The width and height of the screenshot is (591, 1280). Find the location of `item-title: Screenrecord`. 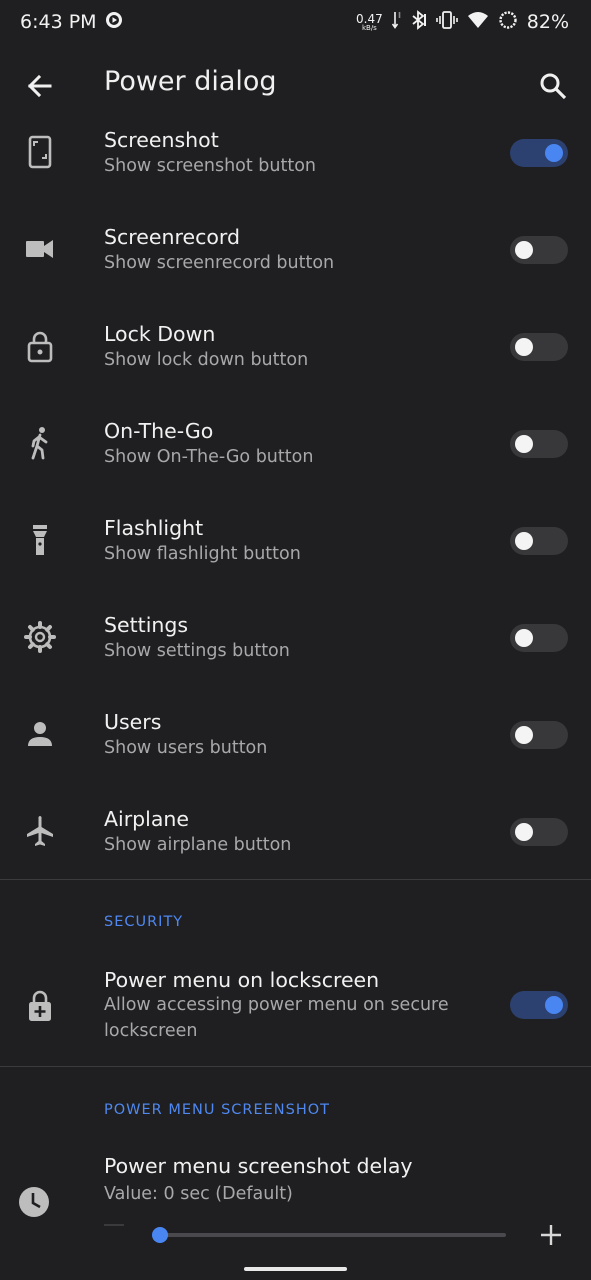

item-title: Screenrecord is located at coordinates (172, 237).